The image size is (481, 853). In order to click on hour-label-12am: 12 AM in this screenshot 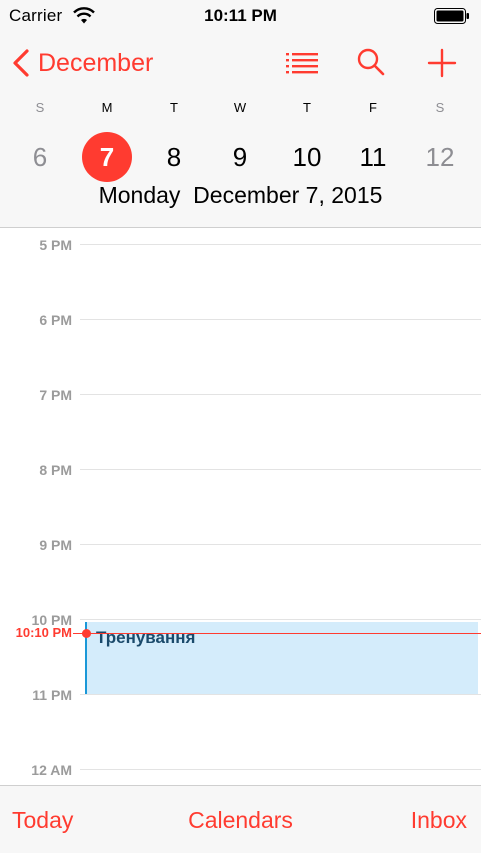, I will do `click(51, 770)`.